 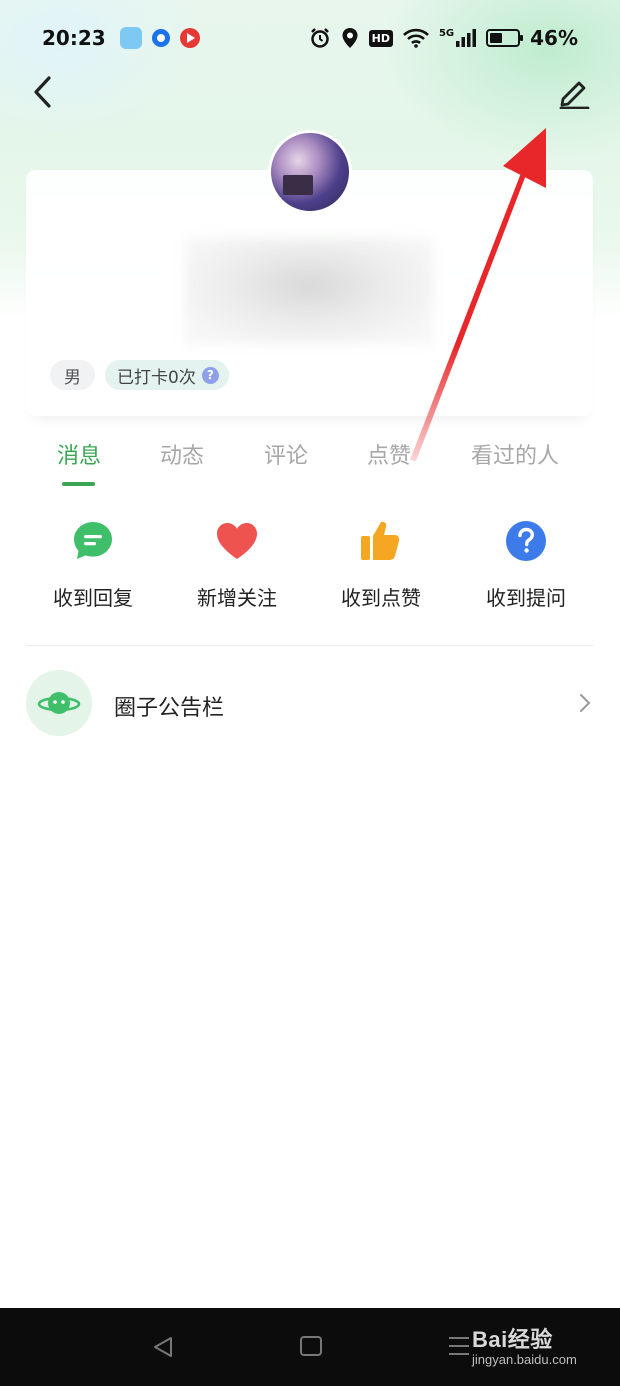 I want to click on signal-5g-icon: 5G, so click(x=457, y=37).